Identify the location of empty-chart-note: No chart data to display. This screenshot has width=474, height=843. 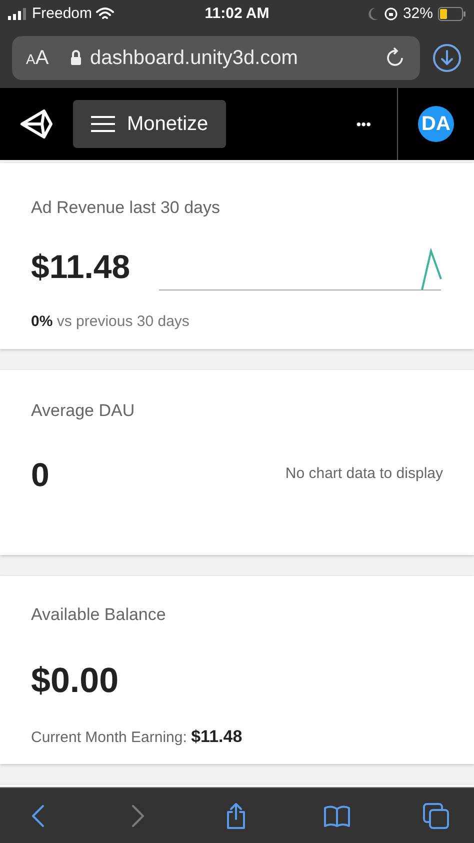
(364, 474).